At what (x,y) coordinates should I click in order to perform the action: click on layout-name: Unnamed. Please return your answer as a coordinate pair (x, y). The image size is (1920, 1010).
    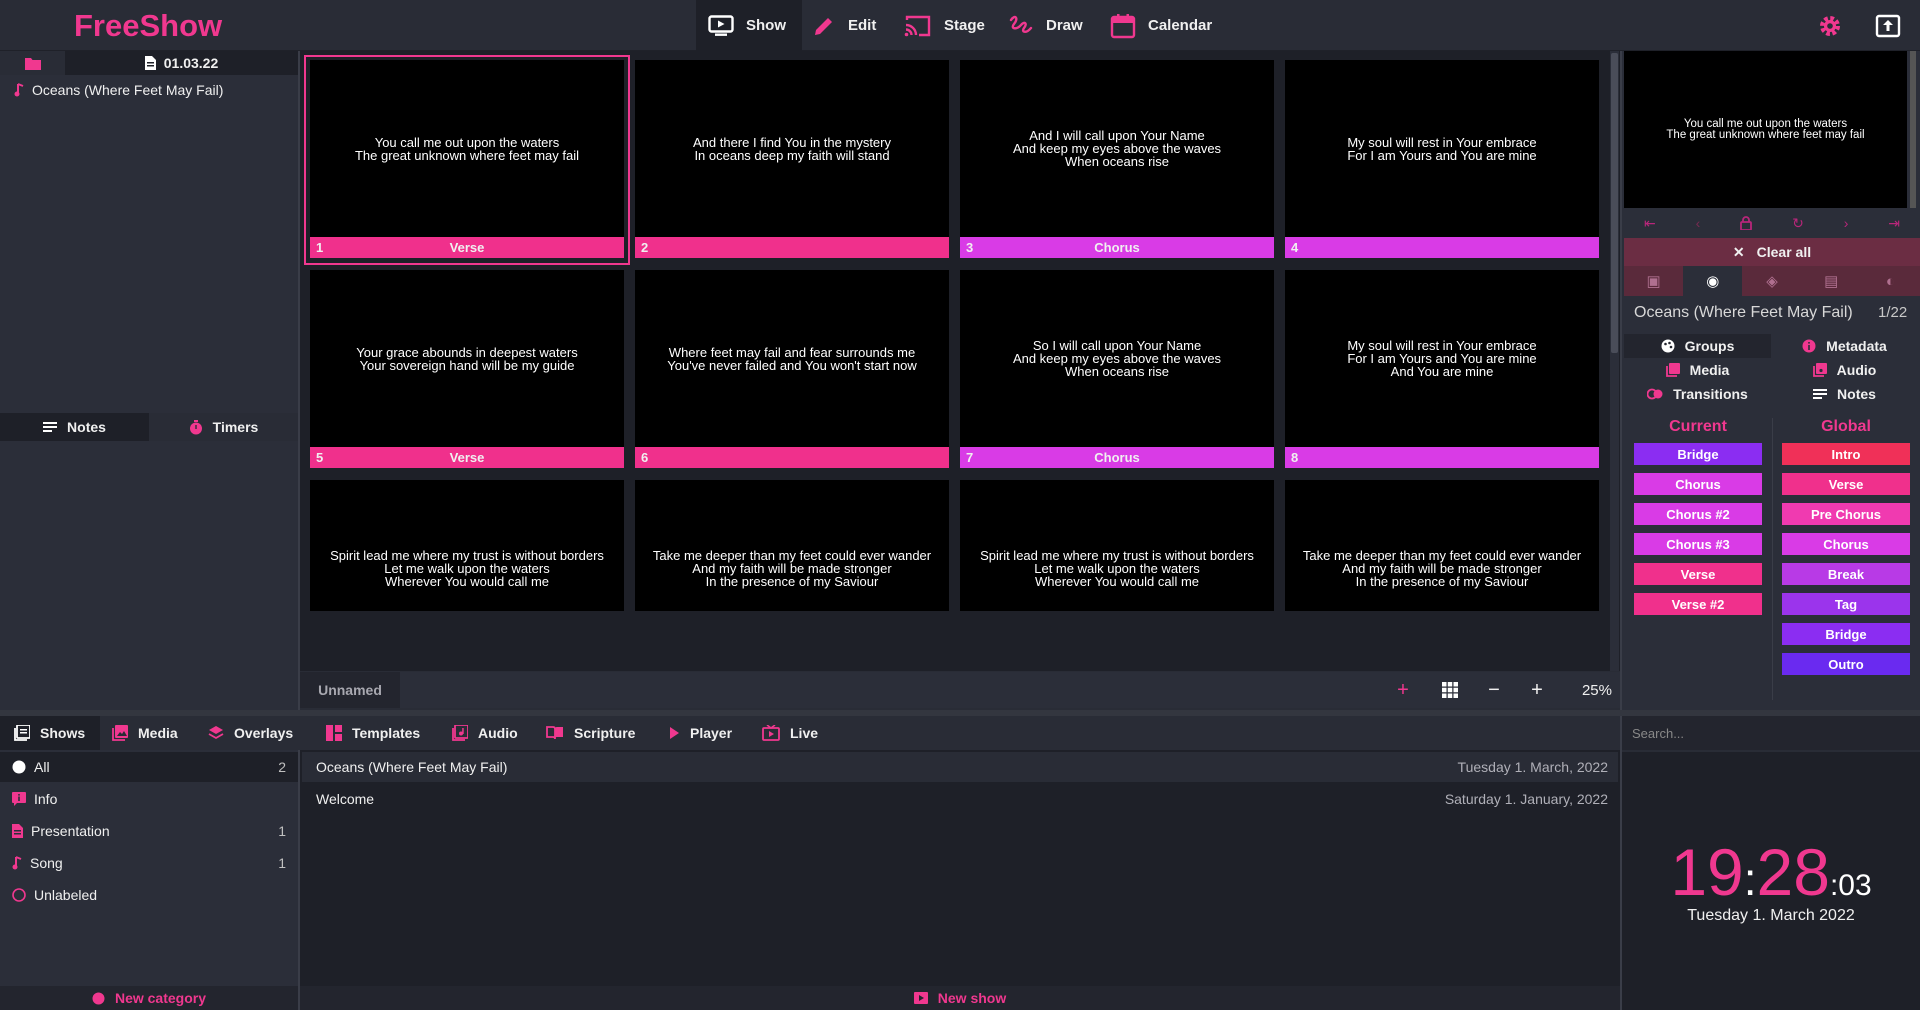
    Looking at the image, I should click on (350, 690).